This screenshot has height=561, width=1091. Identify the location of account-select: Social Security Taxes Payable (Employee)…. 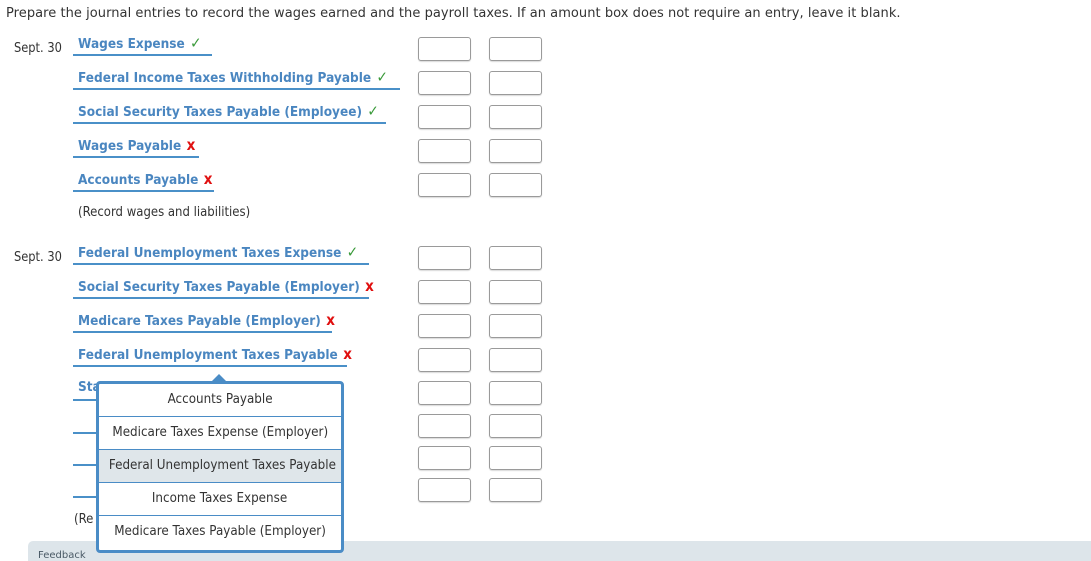
(229, 113).